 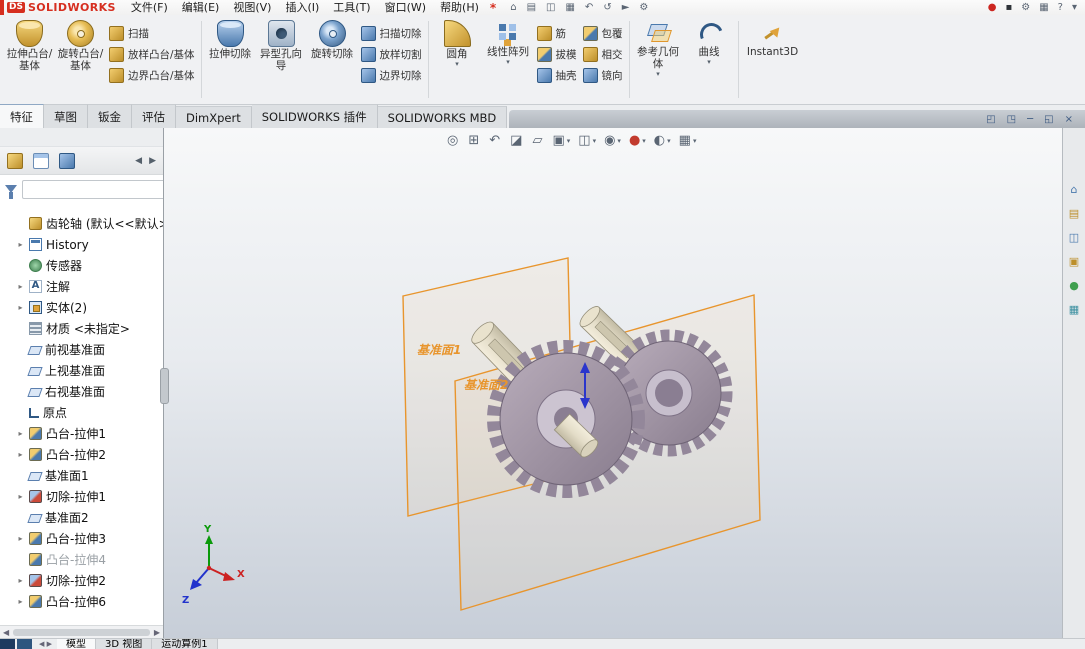 I want to click on lofted-boss-button: 放样凸台/基体, so click(x=152, y=54).